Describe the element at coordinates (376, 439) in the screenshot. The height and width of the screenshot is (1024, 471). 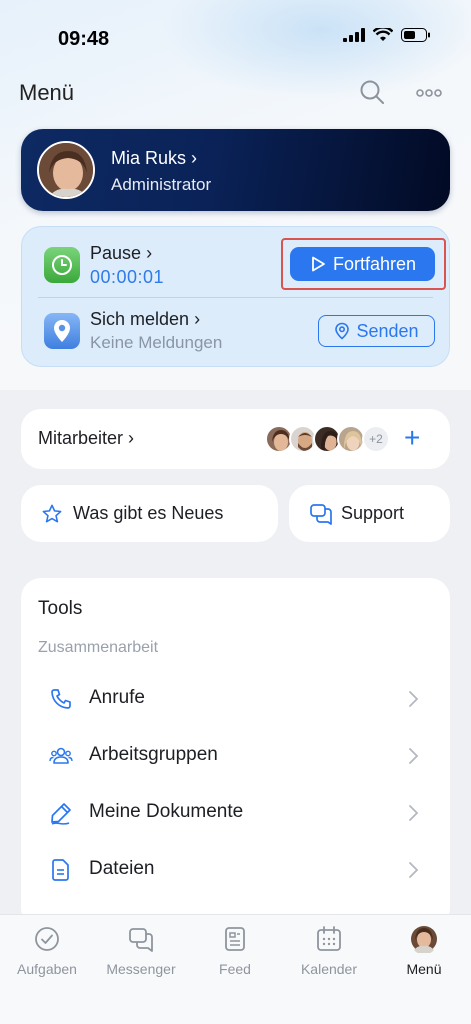
I see `more-employees-badge: +2` at that location.